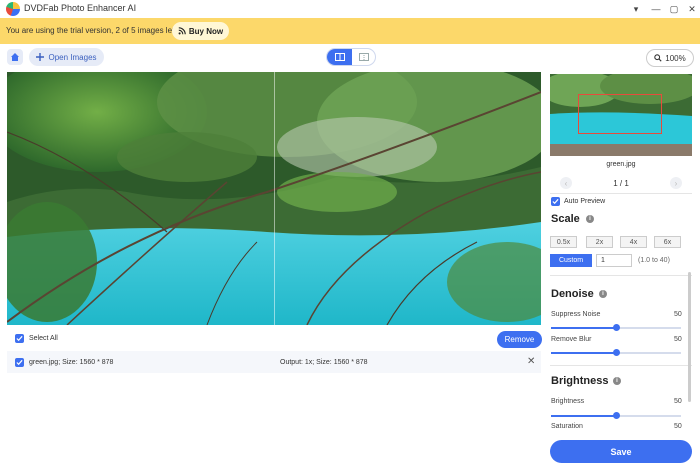 The image size is (700, 465). I want to click on viewport-frame, so click(620, 114).